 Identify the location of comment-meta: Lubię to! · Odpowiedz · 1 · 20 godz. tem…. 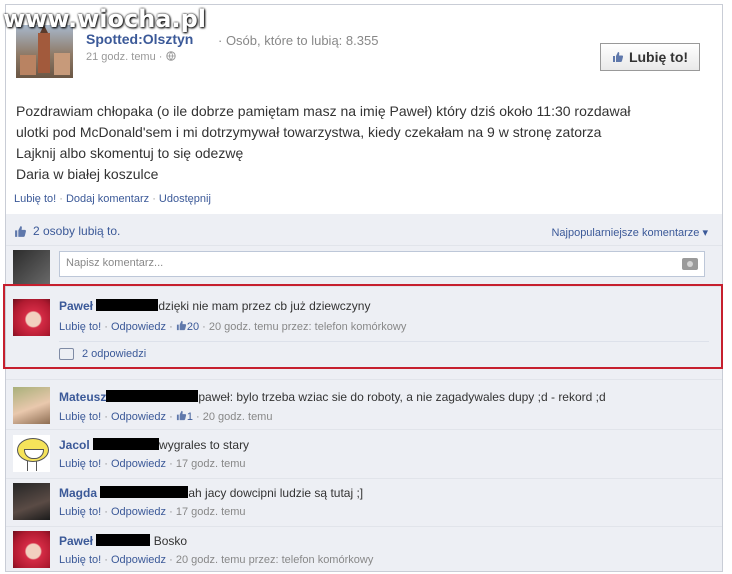
(165, 416).